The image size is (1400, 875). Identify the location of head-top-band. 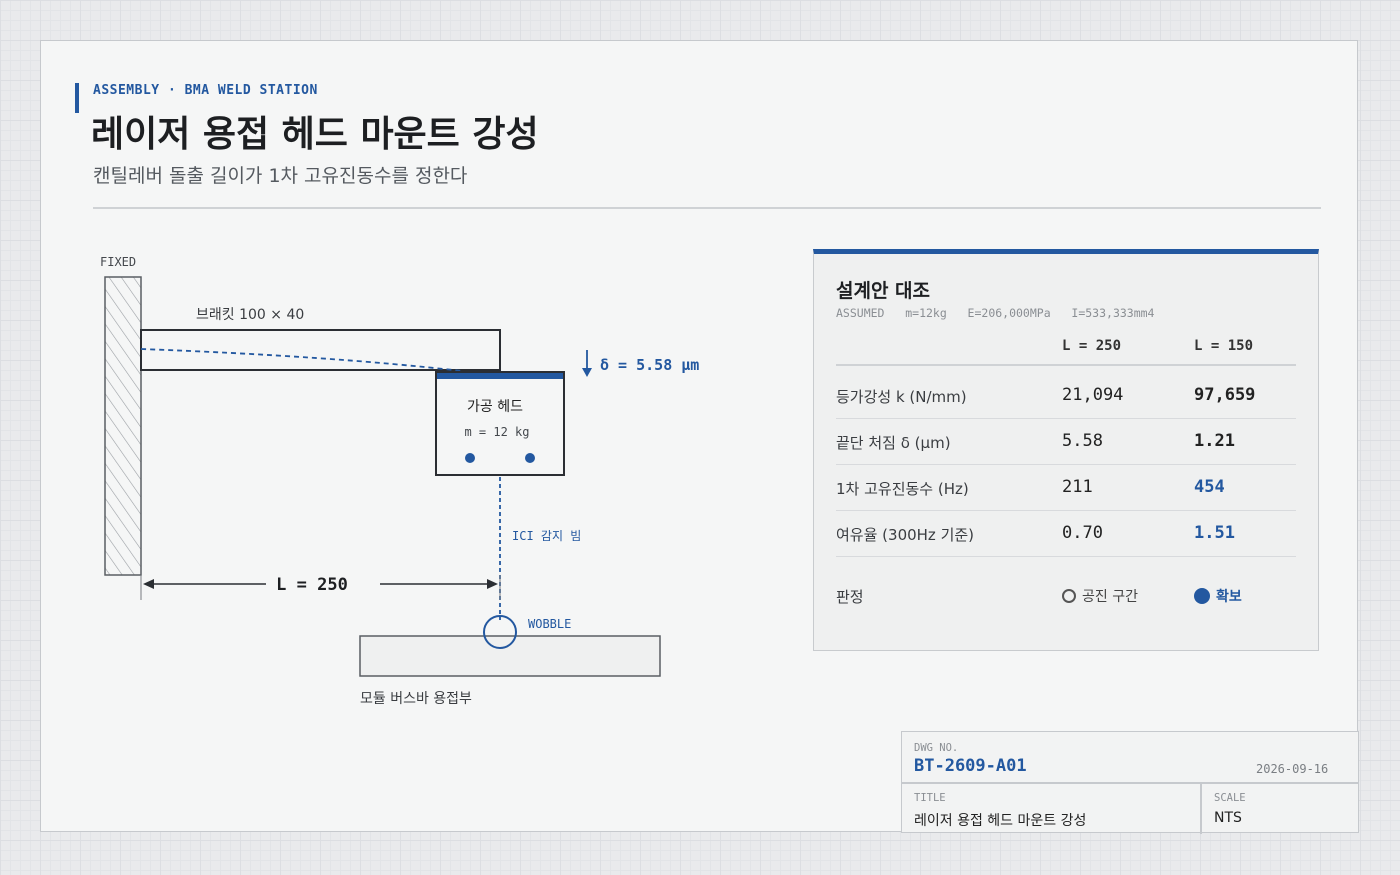
(500, 376).